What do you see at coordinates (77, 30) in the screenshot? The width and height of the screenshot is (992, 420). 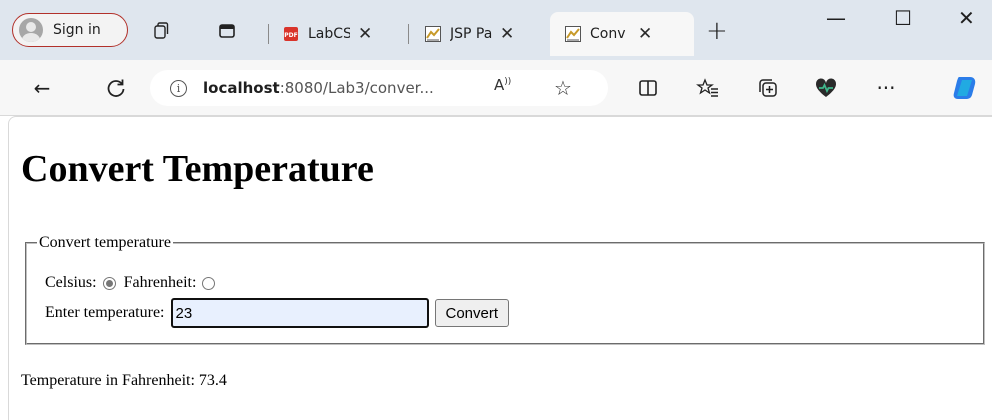 I see `sign-in-label: Sign in` at bounding box center [77, 30].